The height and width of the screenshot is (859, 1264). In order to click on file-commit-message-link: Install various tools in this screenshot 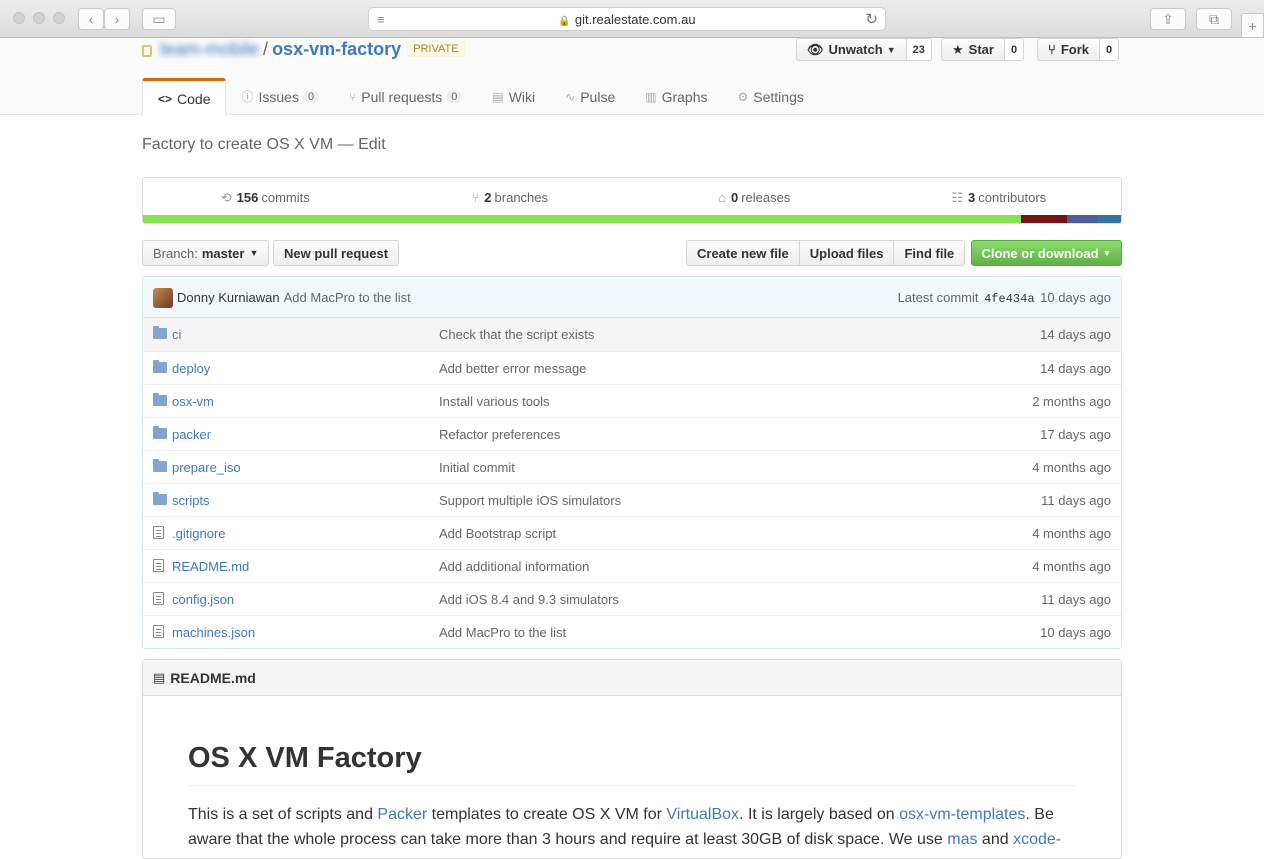, I will do `click(494, 401)`.